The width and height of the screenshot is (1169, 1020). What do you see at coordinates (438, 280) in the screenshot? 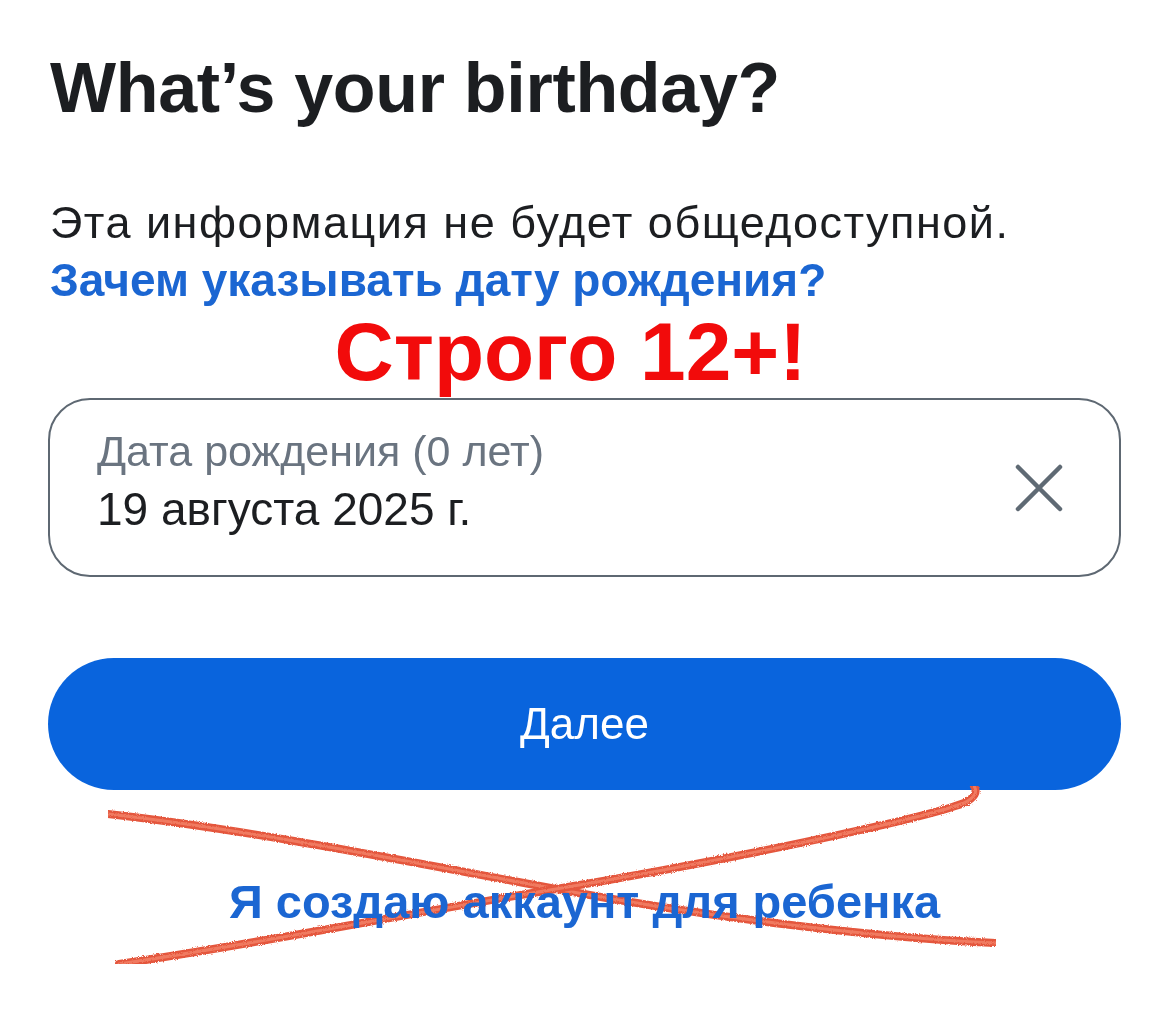
I see `why-birthday-link: Зачем указывать дату рождения?` at bounding box center [438, 280].